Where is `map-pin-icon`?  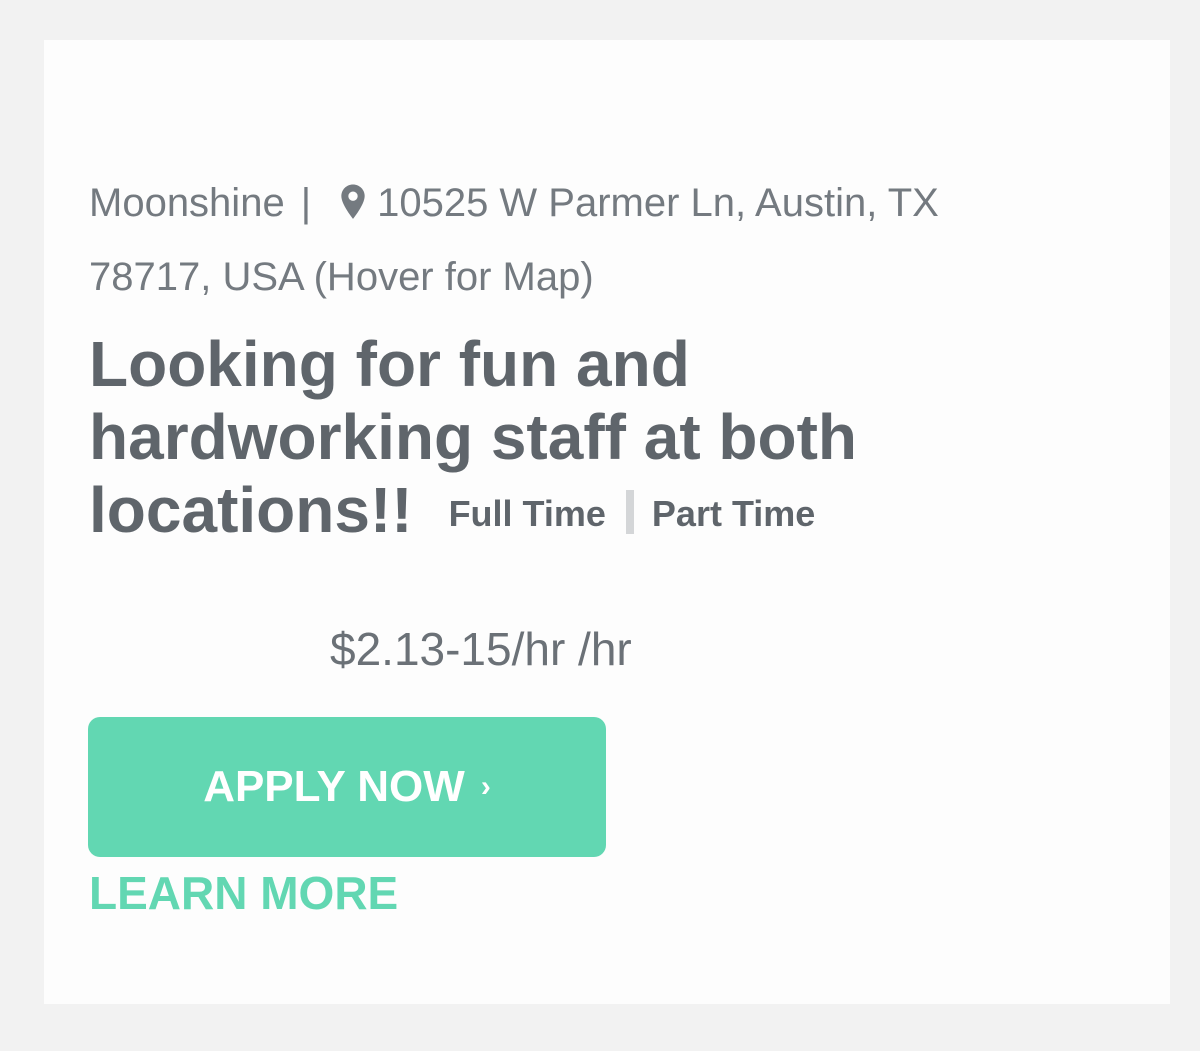
map-pin-icon is located at coordinates (353, 201).